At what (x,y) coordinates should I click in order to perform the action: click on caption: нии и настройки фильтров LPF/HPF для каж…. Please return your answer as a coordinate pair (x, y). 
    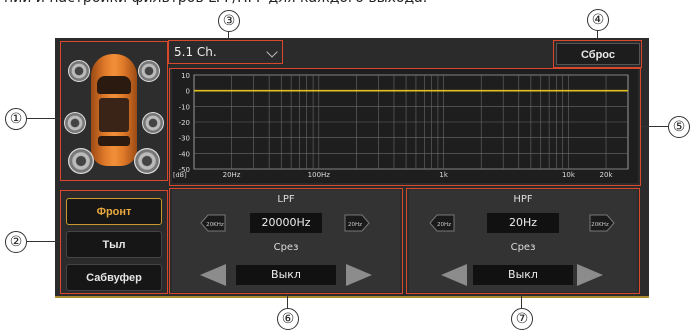
    Looking at the image, I should click on (346, 5).